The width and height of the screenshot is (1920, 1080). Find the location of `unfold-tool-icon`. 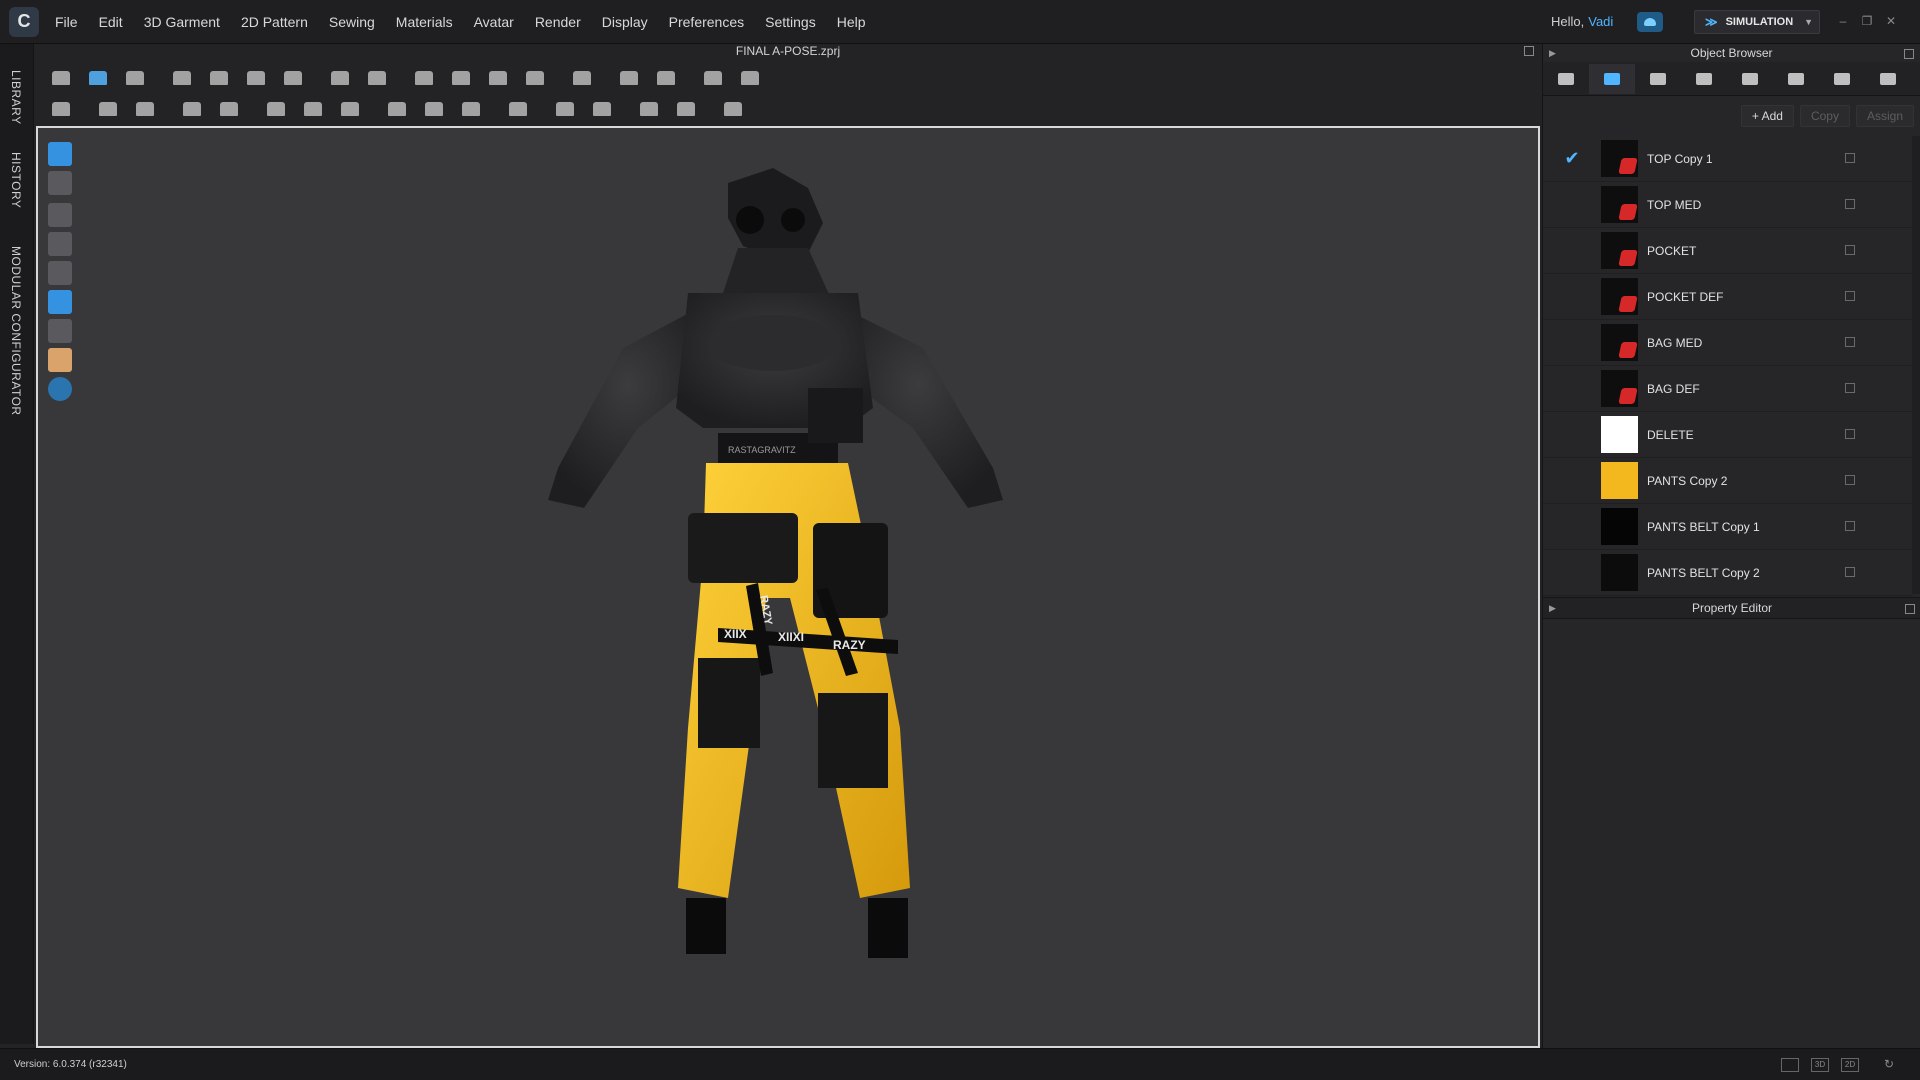

unfold-tool-icon is located at coordinates (256, 78).